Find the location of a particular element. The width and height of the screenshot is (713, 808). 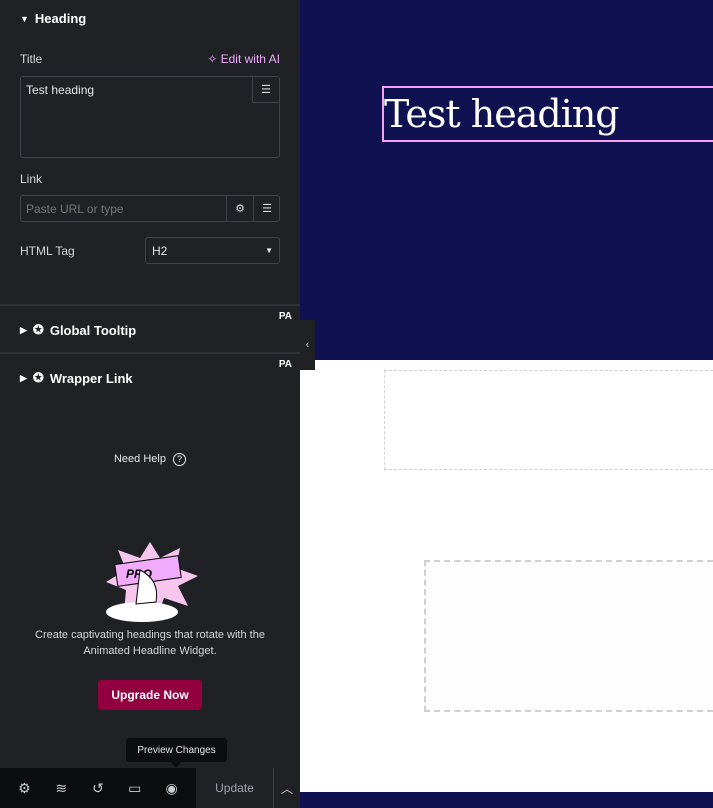

settings-gear-icon: ⚙ is located at coordinates (24, 788).